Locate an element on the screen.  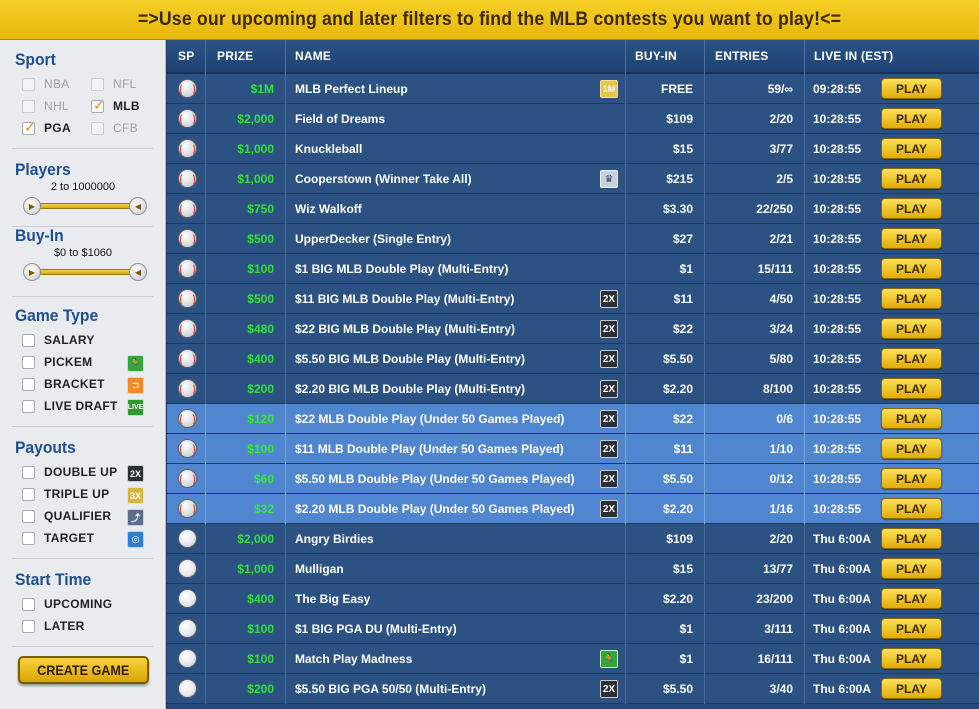
sport-checkbox-cfb is located at coordinates (97, 128).